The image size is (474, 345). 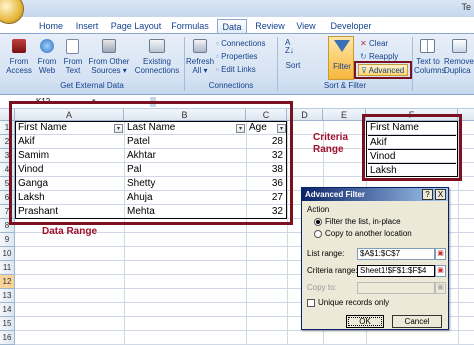 I want to click on group-label-connections: Connections, so click(x=231, y=85).